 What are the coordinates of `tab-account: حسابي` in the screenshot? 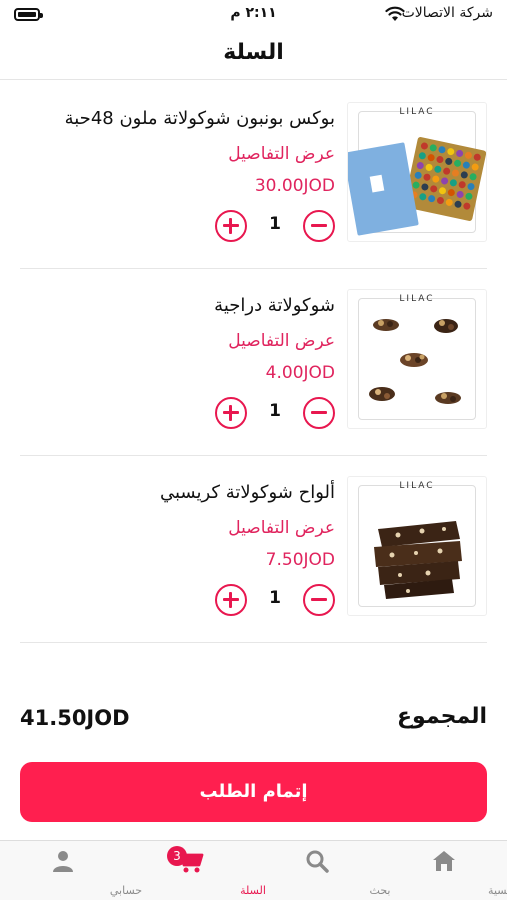 It's located at (71, 870).